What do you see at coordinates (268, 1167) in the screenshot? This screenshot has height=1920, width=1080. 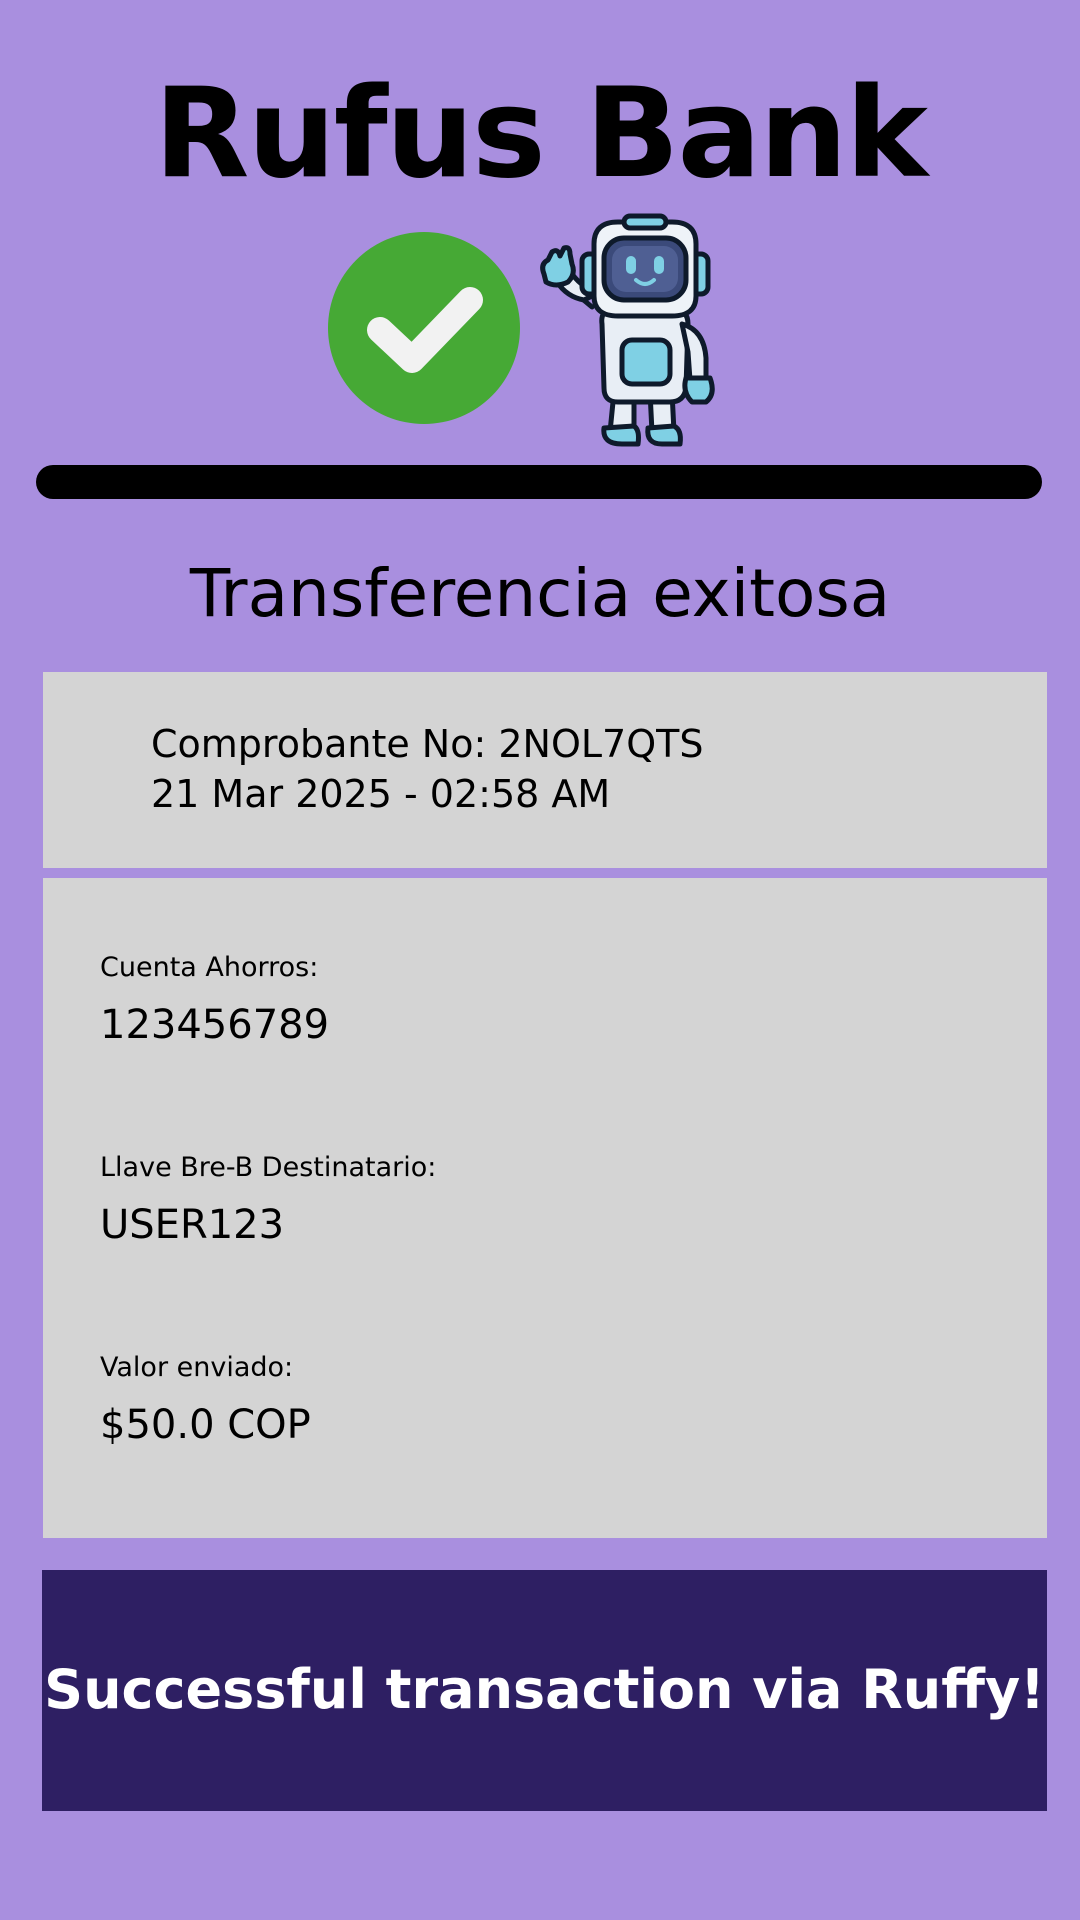 I see `recipient-key-label: Llave Bre-B Destinatario:` at bounding box center [268, 1167].